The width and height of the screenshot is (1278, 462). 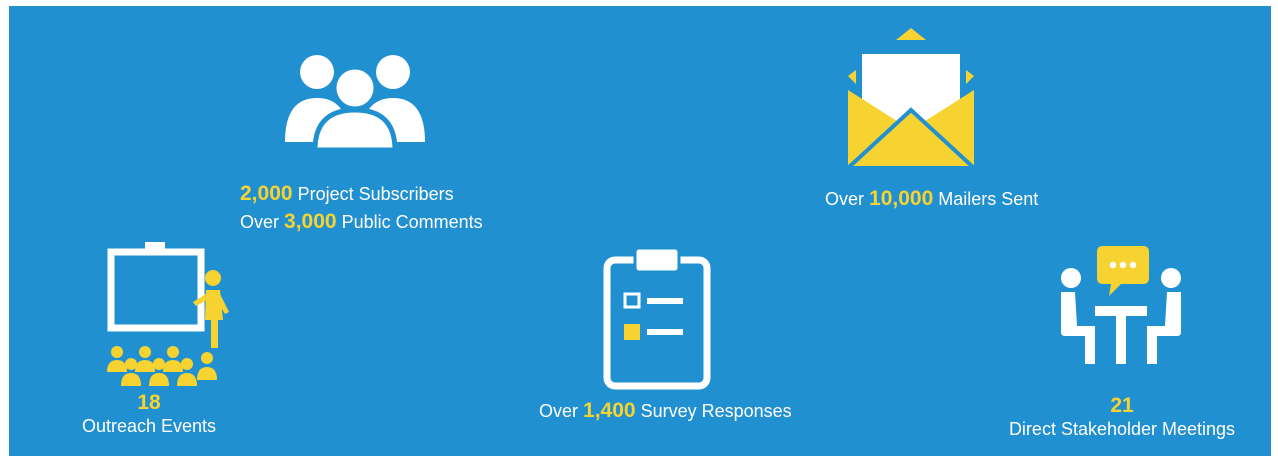 I want to click on mailers-stat: Over 10,000 Mailers Sent, so click(x=931, y=199).